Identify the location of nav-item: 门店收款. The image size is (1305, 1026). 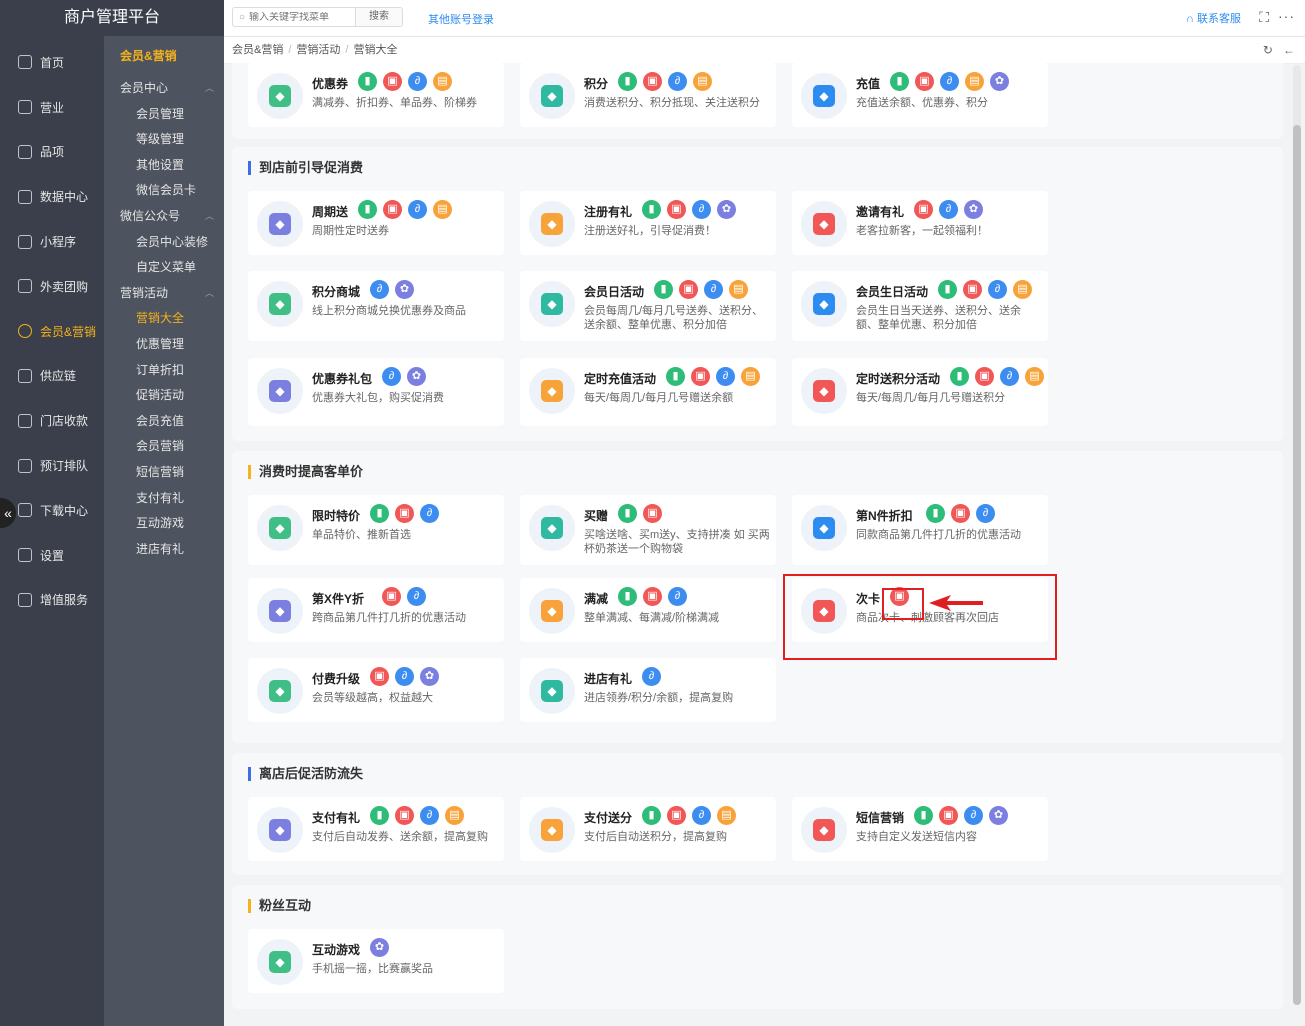
(52, 420).